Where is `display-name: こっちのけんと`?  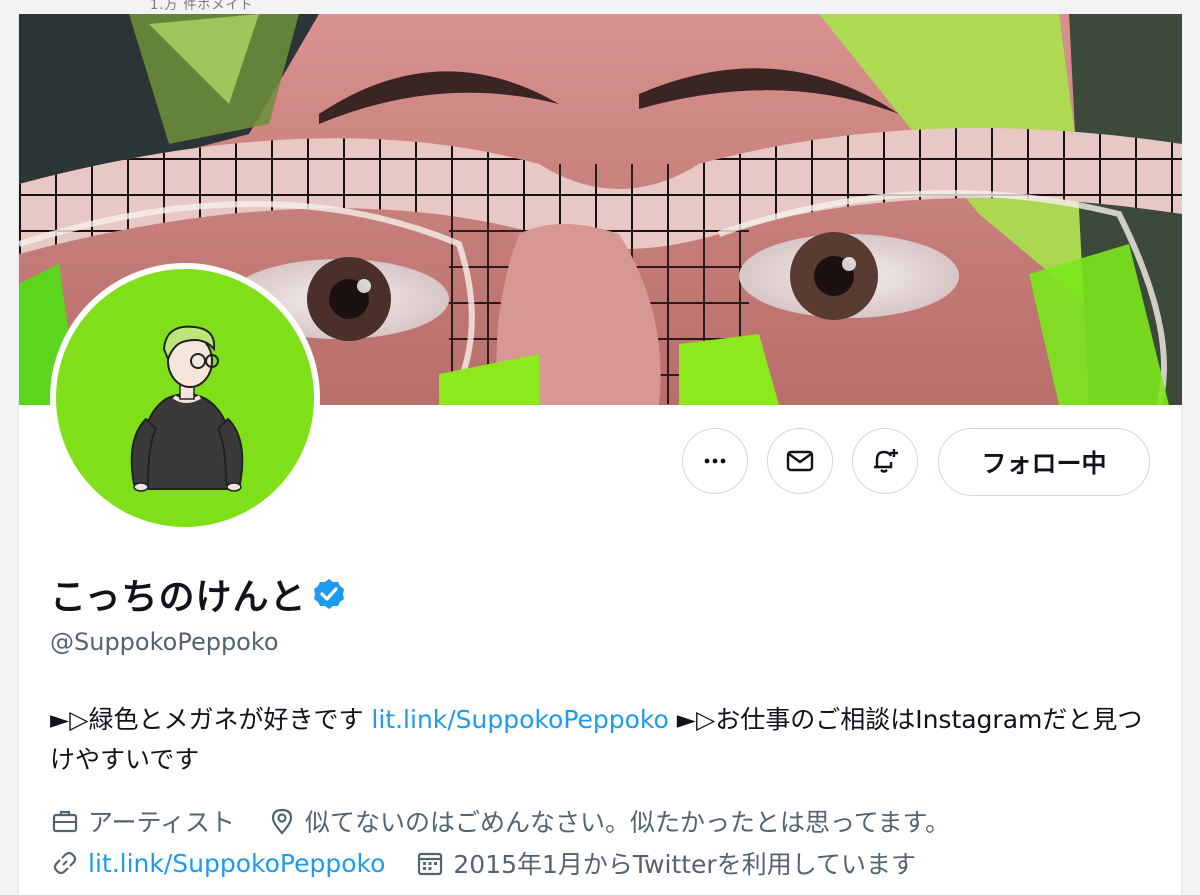
display-name: こっちのけんと is located at coordinates (178, 597).